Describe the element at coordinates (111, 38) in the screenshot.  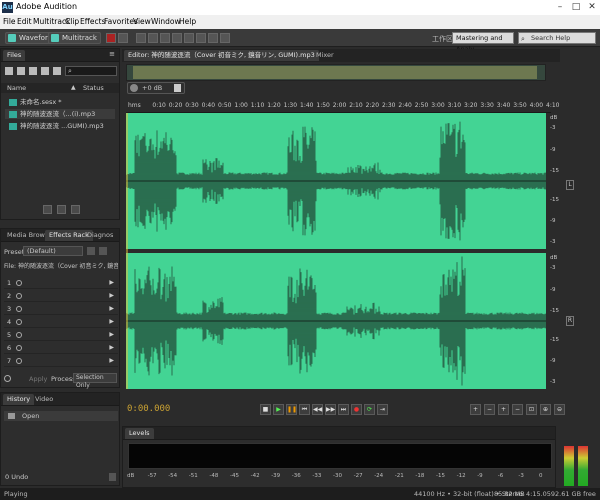
I see `spectral-frequency-icon` at that location.